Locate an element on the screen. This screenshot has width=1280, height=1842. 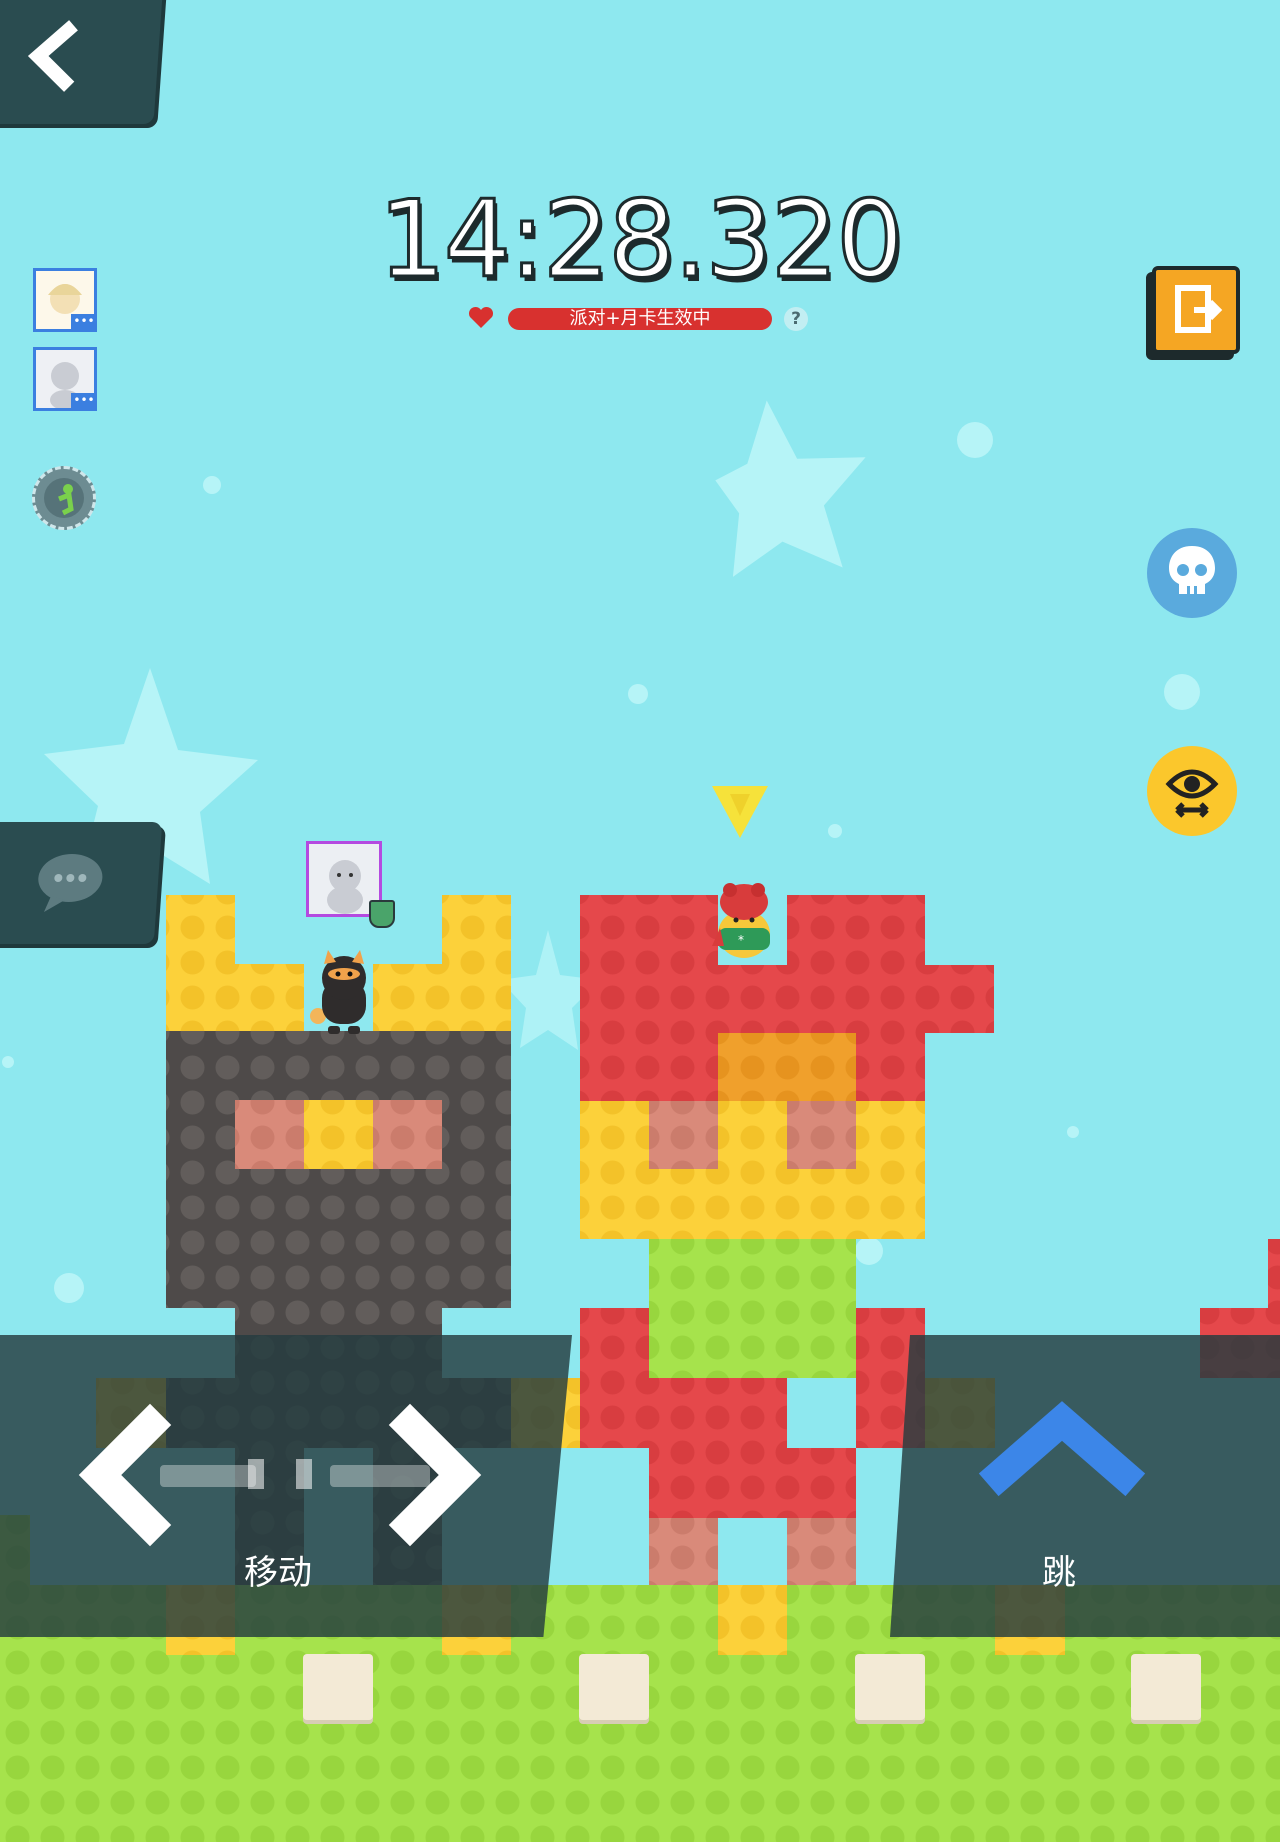
move-label: 移动 is located at coordinates (278, 1573).